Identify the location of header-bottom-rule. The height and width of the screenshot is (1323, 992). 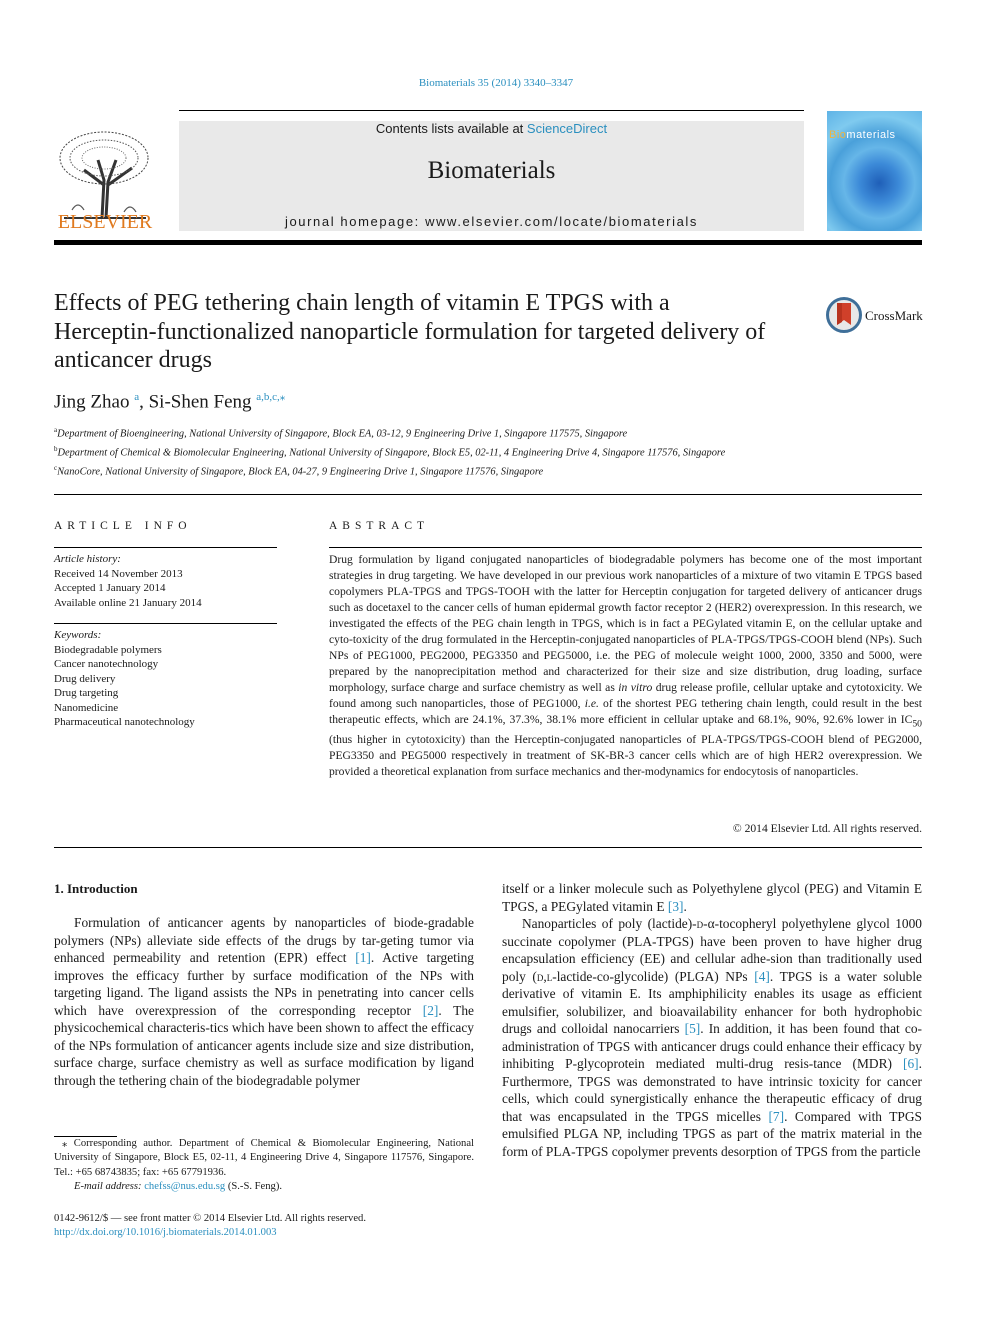
(488, 242).